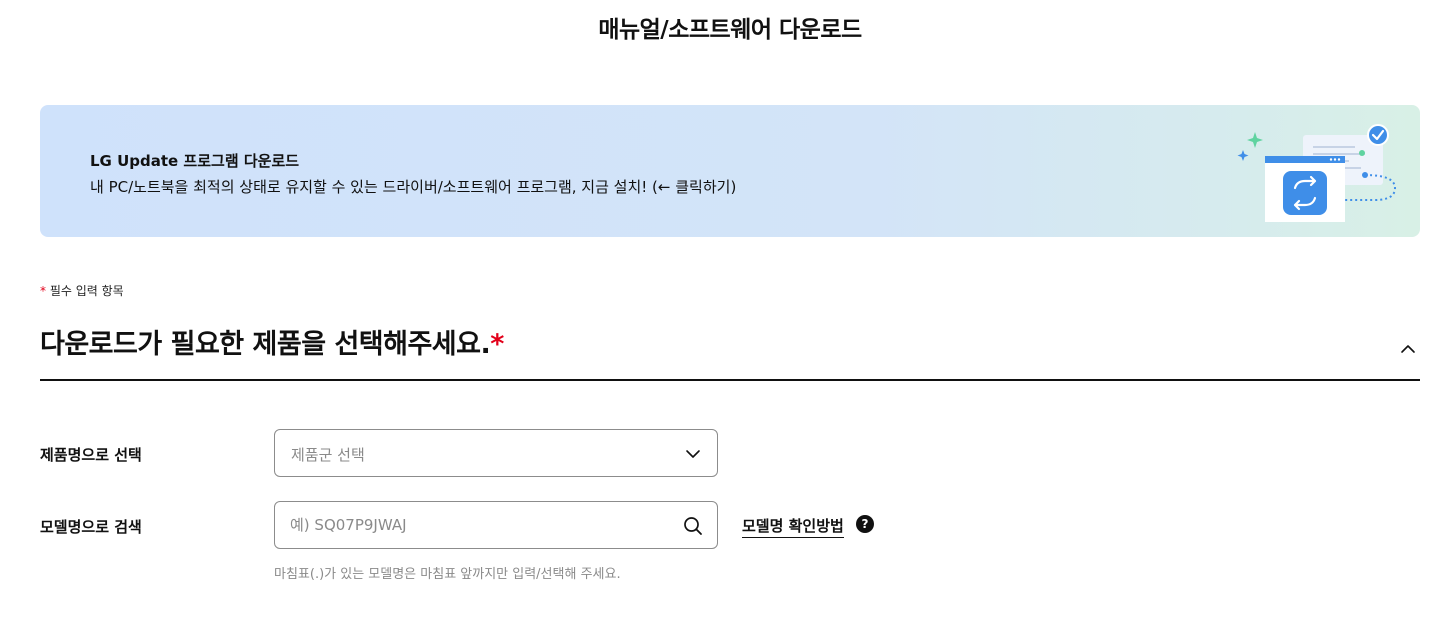  I want to click on search-icon, so click(693, 526).